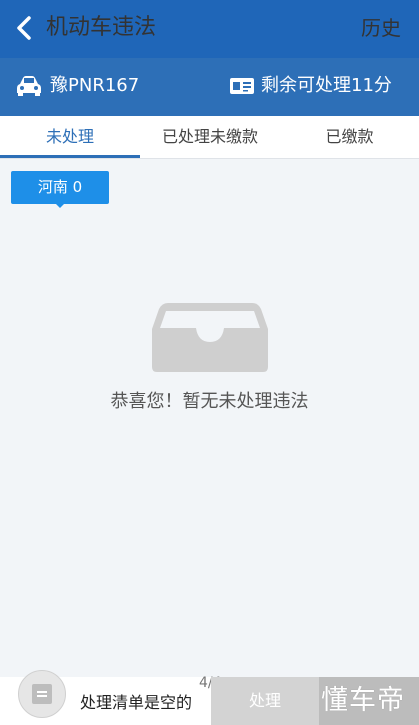  What do you see at coordinates (24, 28) in the screenshot?
I see `chevron-left-icon` at bounding box center [24, 28].